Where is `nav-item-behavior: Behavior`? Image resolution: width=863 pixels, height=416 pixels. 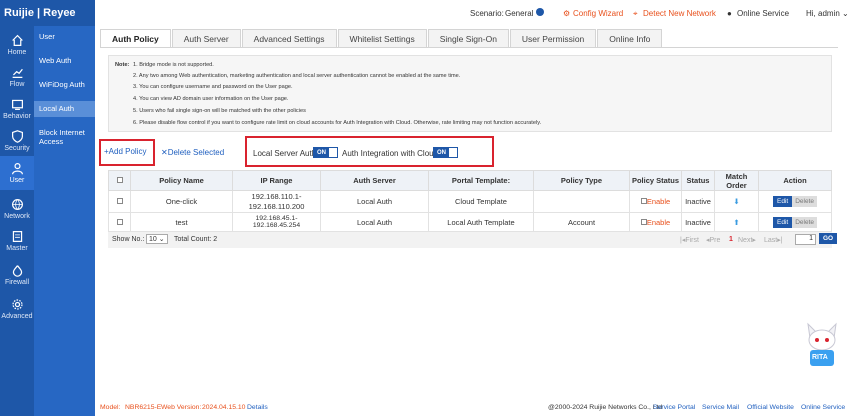 nav-item-behavior: Behavior is located at coordinates (17, 109).